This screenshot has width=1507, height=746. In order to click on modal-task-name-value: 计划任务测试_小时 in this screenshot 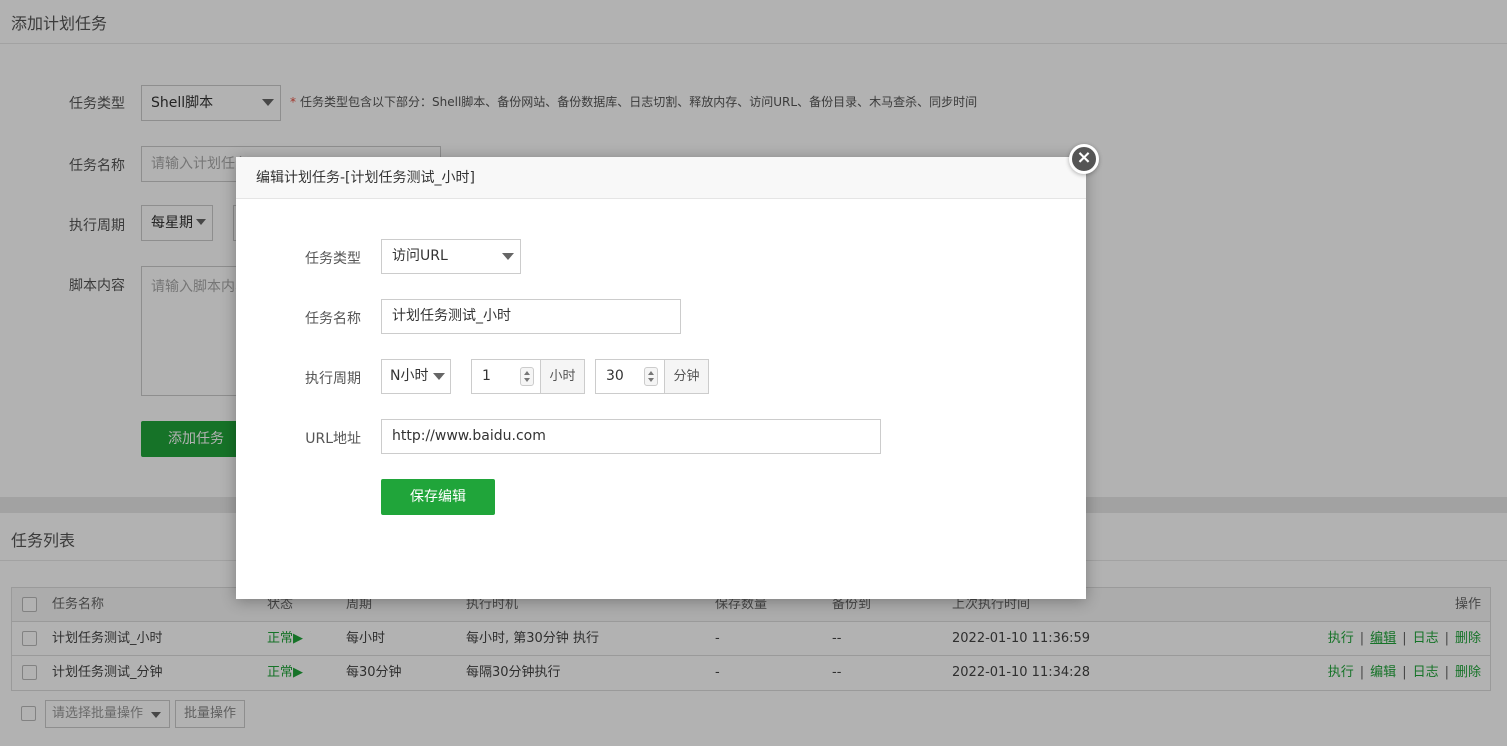, I will do `click(451, 316)`.